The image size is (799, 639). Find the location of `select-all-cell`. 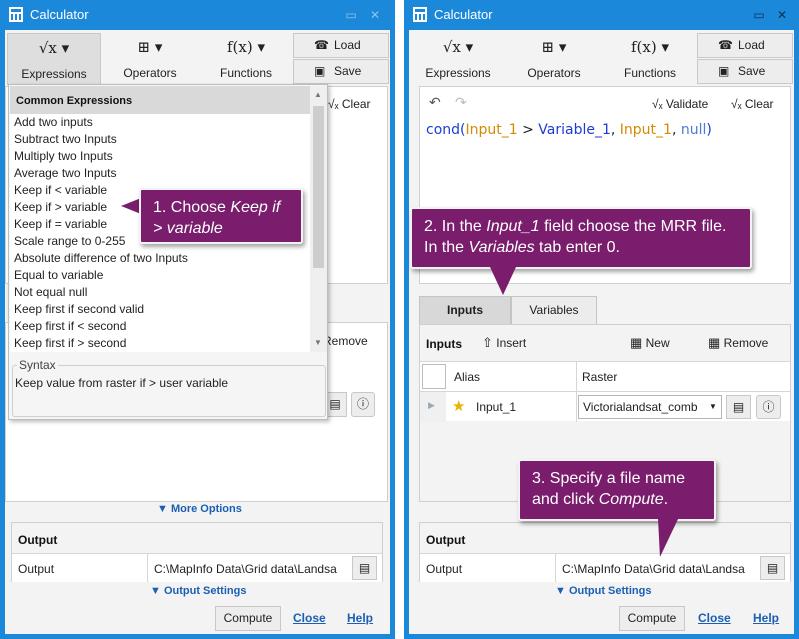

select-all-cell is located at coordinates (434, 376).